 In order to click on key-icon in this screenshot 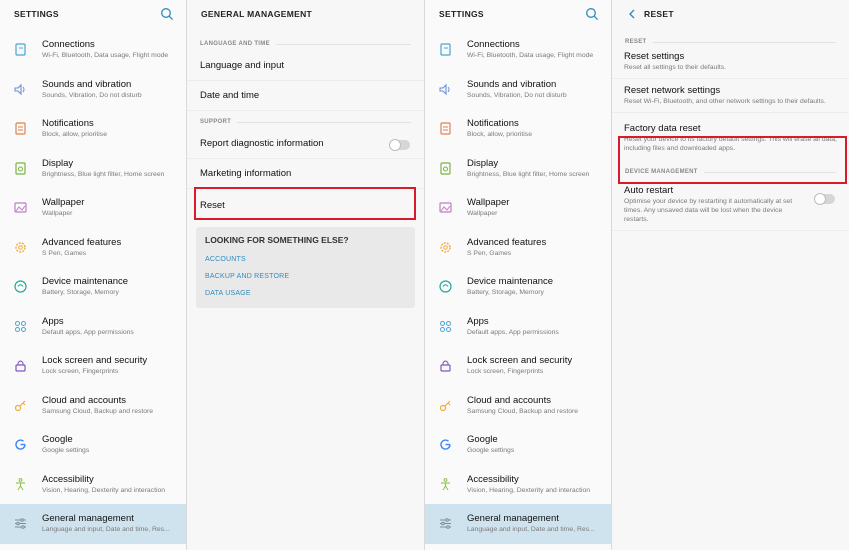, I will do `click(20, 405)`.